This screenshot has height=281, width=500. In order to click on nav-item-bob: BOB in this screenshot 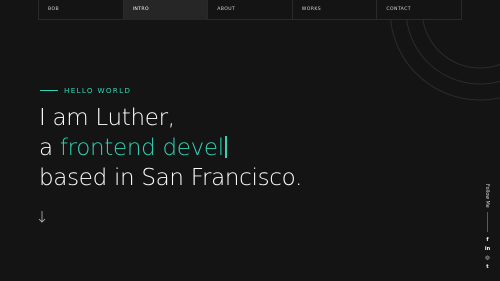, I will do `click(81, 10)`.